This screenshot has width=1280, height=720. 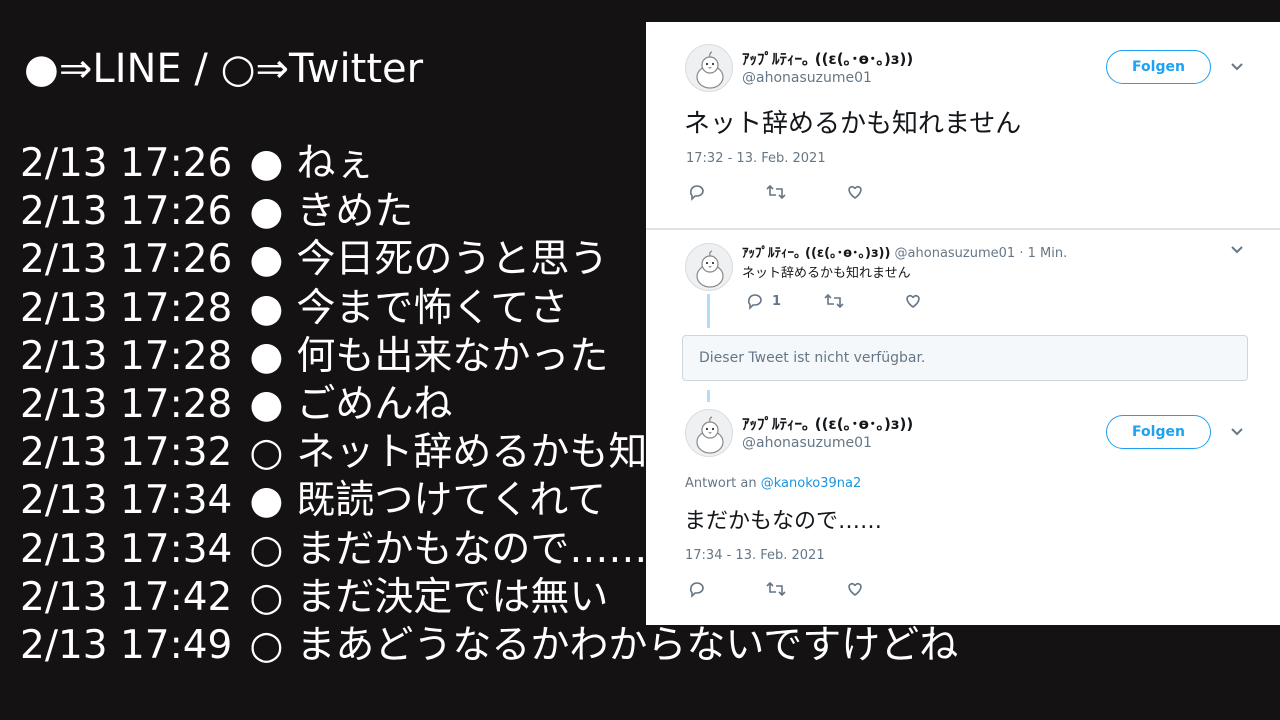 What do you see at coordinates (756, 158) in the screenshot?
I see `tweet-timestamp: 17:32 - 13. Feb. 2021` at bounding box center [756, 158].